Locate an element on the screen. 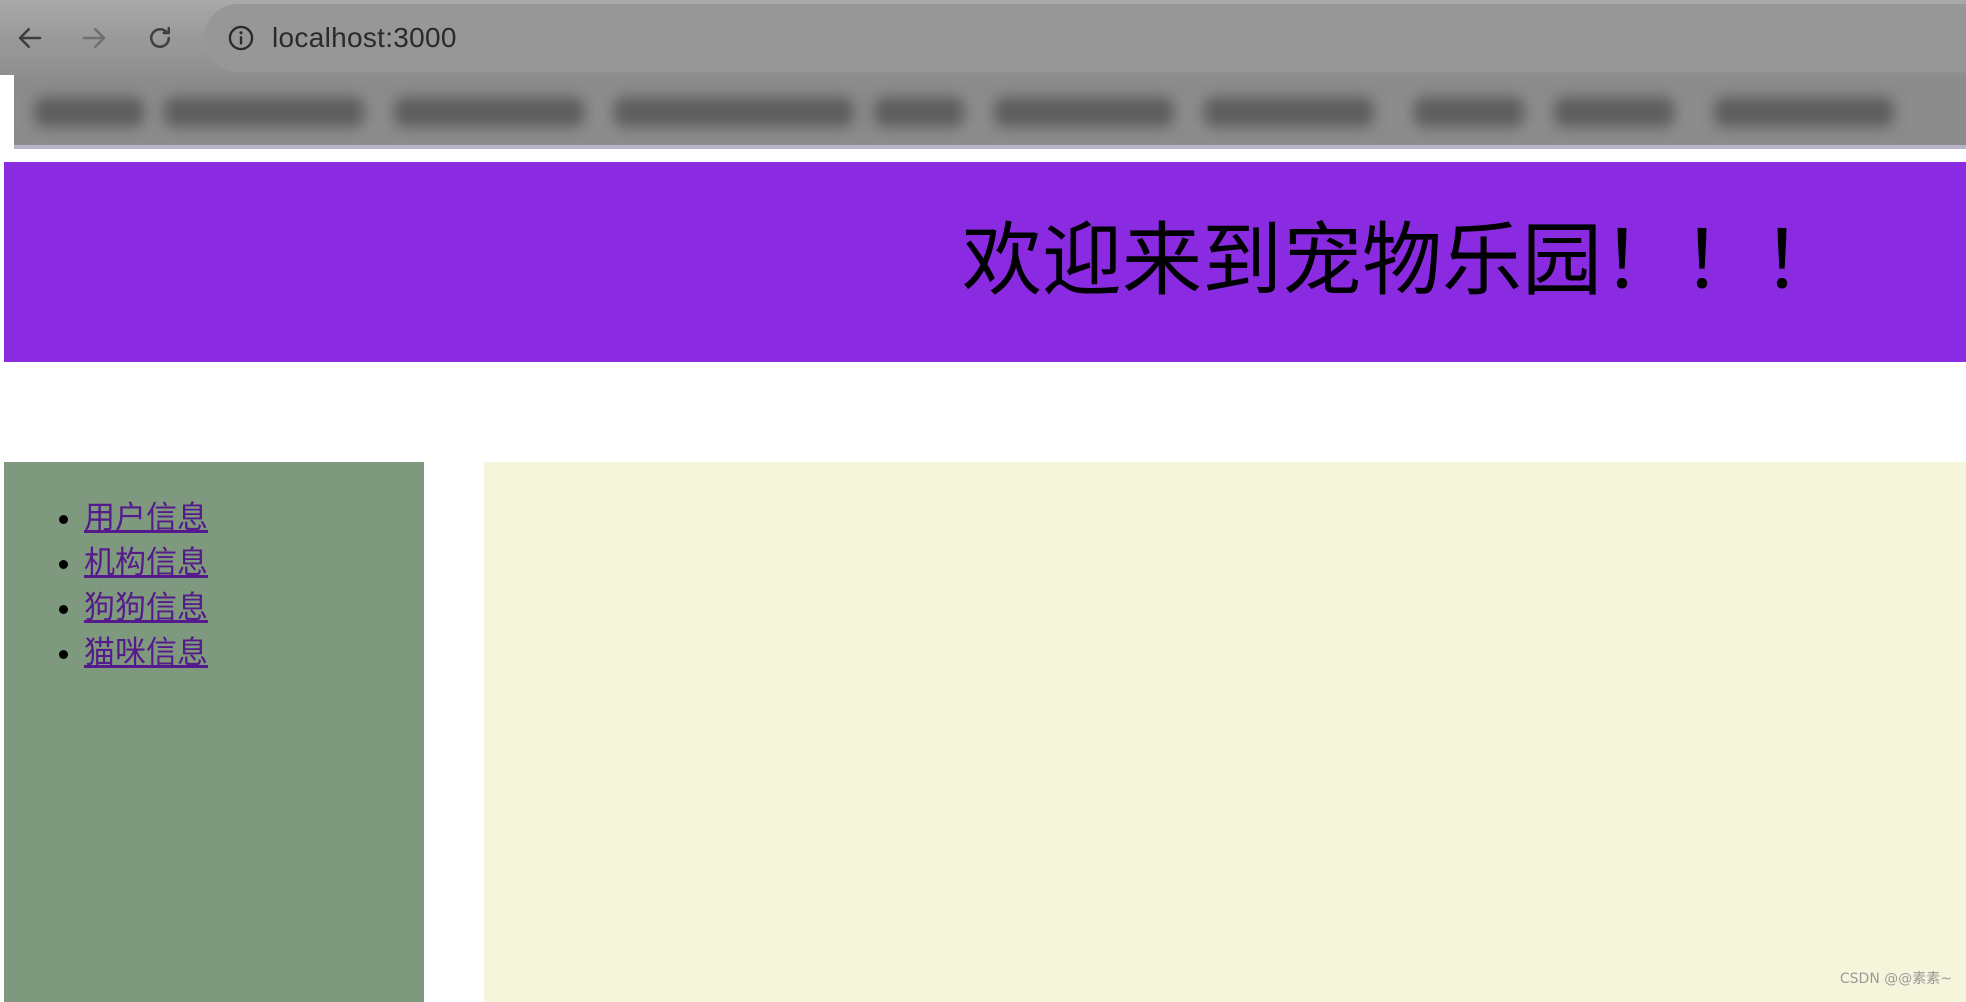  back-button is located at coordinates (30, 38).